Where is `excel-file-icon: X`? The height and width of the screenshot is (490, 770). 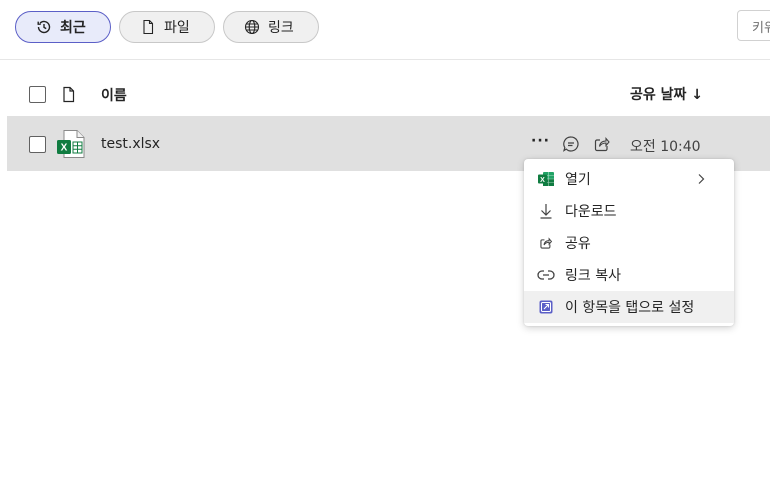 excel-file-icon: X is located at coordinates (71, 144).